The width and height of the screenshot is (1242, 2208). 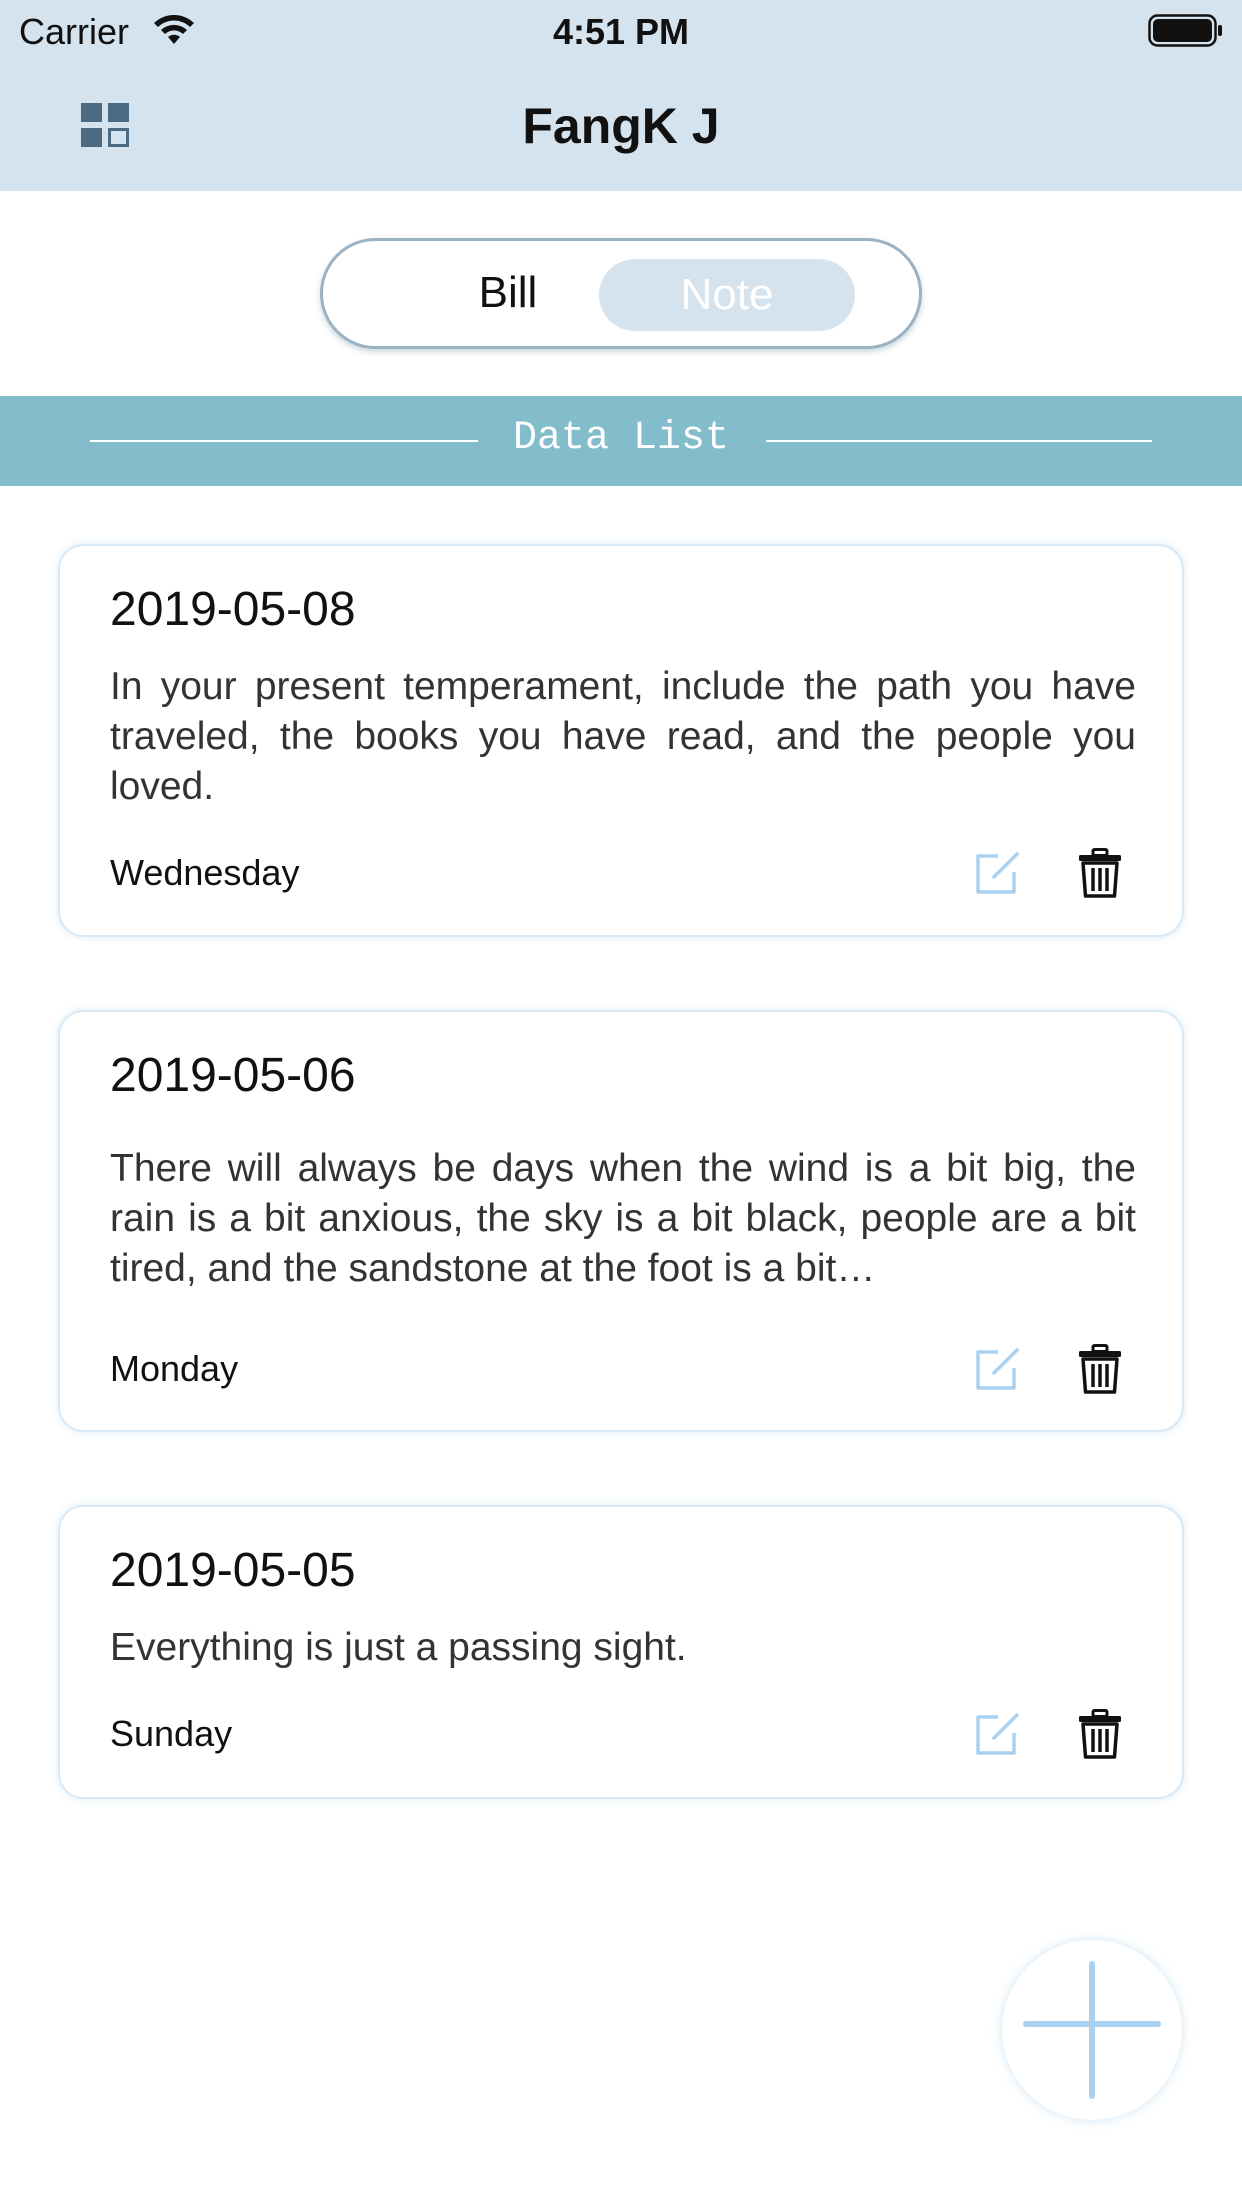 I want to click on note-day: Sunday, so click(x=171, y=1733).